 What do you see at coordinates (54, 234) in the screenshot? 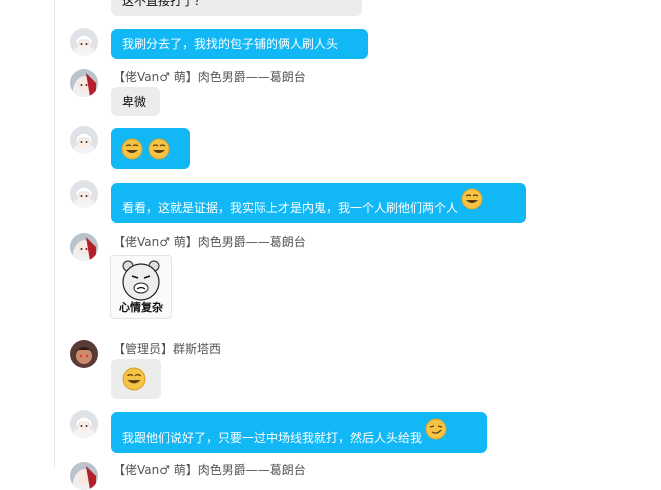
I see `chat-left-border` at bounding box center [54, 234].